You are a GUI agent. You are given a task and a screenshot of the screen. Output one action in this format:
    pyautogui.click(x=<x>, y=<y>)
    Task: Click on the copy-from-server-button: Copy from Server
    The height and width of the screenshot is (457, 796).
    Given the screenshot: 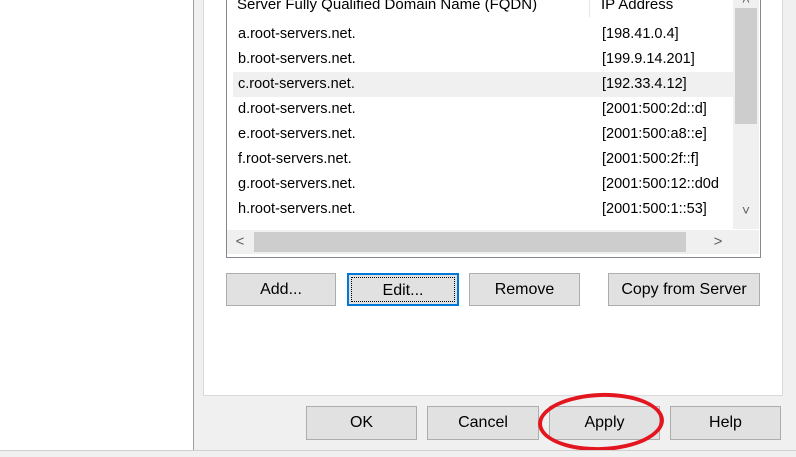 What is the action you would take?
    pyautogui.click(x=684, y=289)
    